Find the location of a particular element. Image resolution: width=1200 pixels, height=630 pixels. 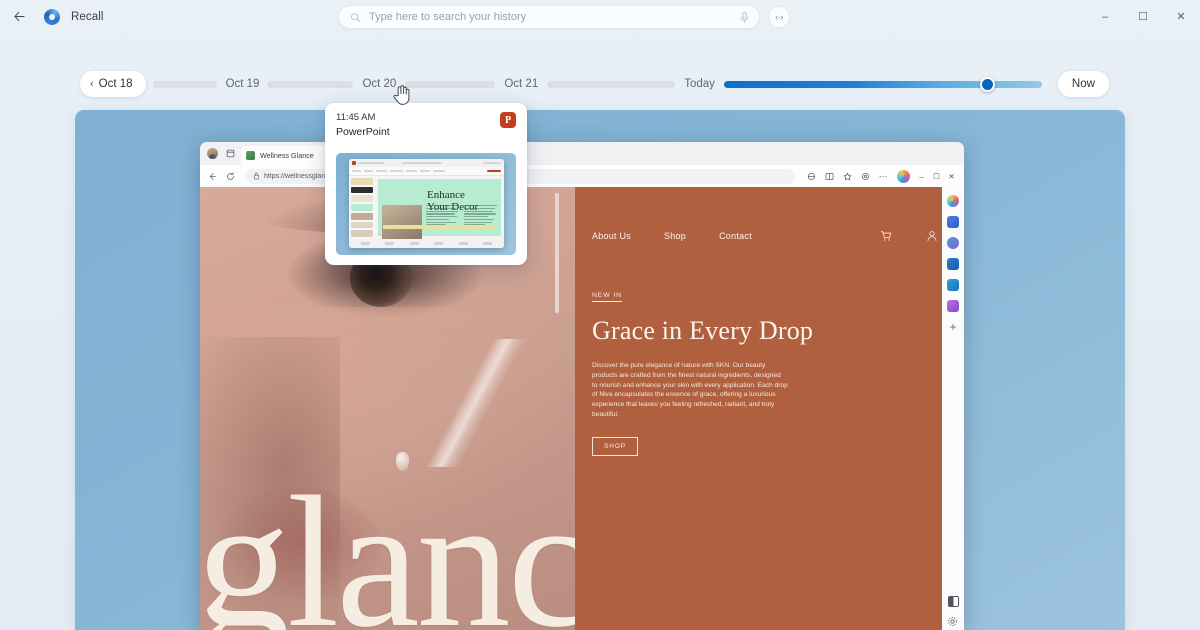

search-area: ‹·› is located at coordinates (564, 17).